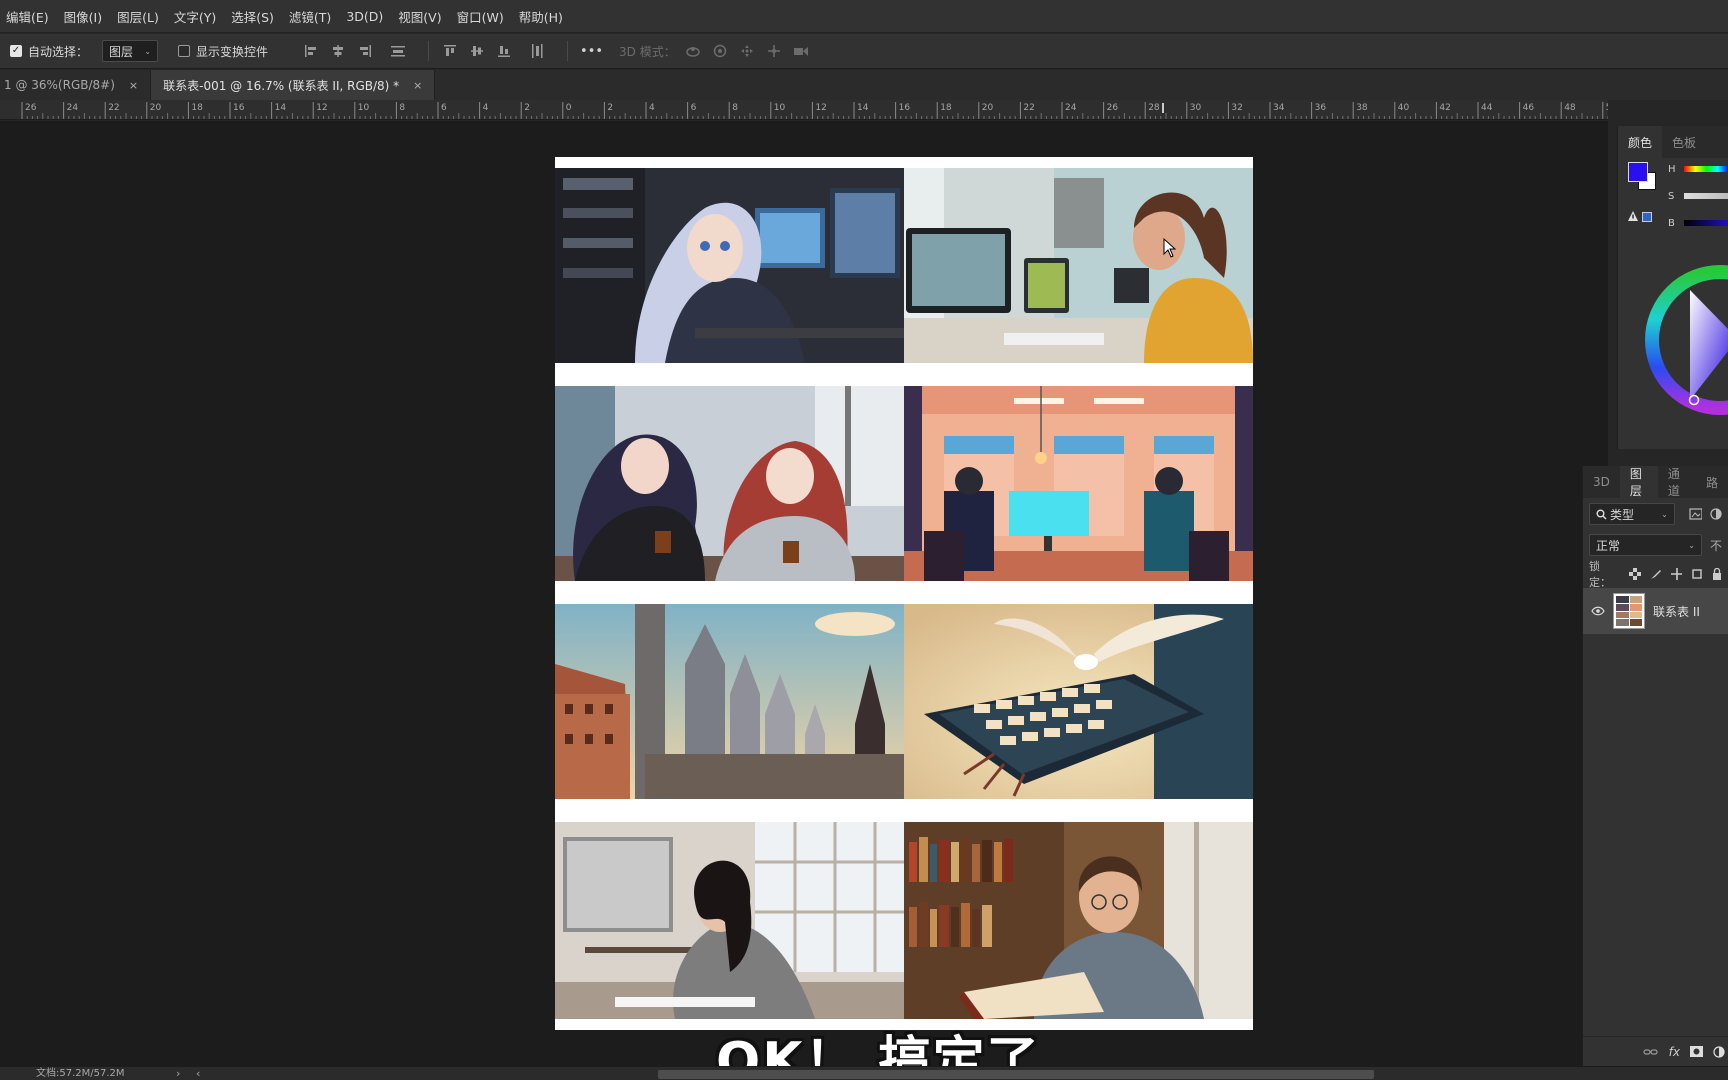  Describe the element at coordinates (527, 108) in the screenshot. I see `ruler-label: 2` at that location.